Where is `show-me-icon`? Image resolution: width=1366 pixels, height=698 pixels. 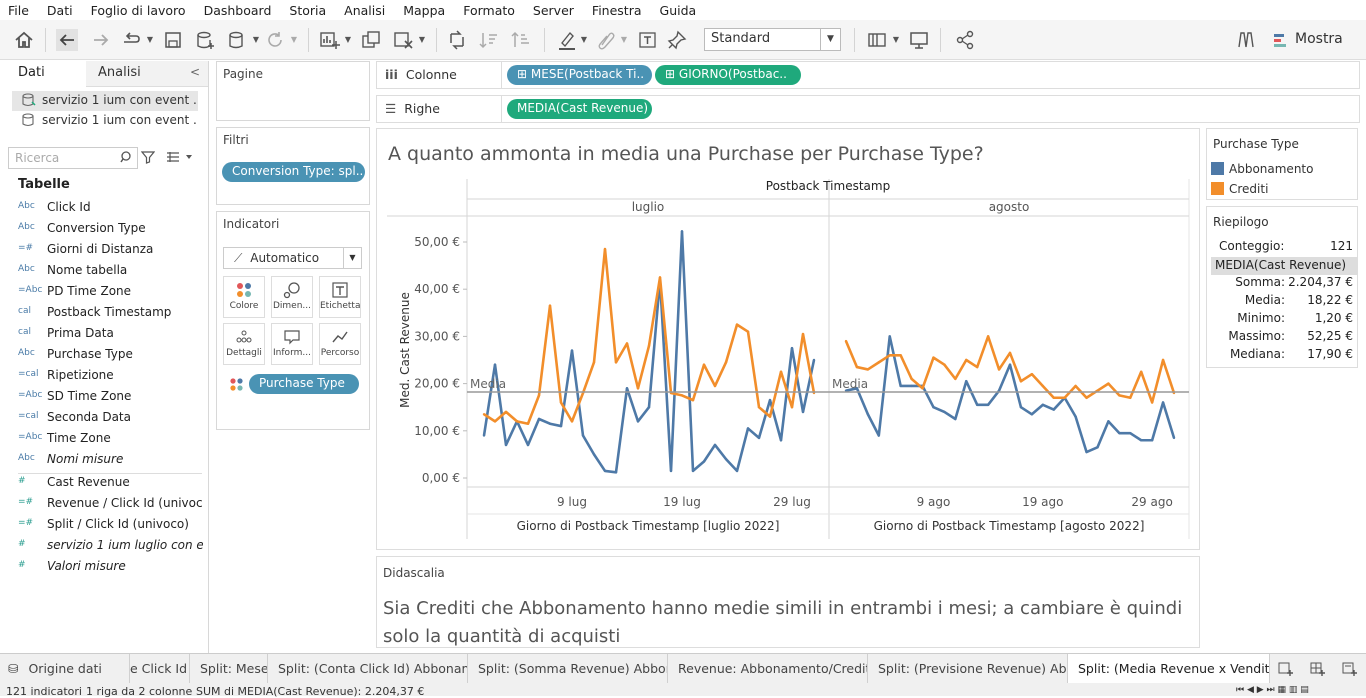
show-me-icon is located at coordinates (1281, 40).